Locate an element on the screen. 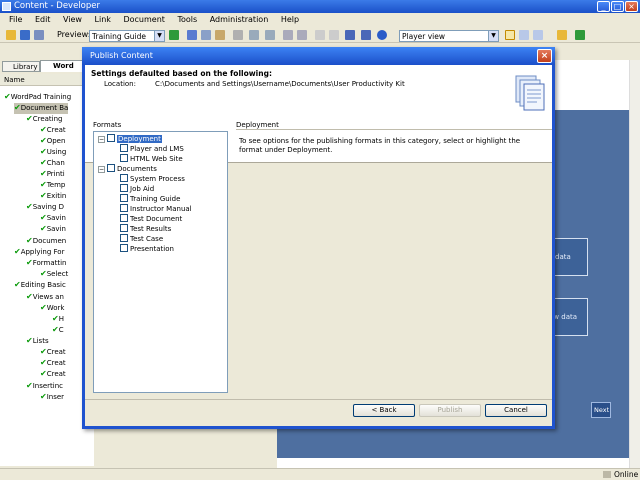 The height and width of the screenshot is (480, 640). format-item: Test Case is located at coordinates (141, 239).